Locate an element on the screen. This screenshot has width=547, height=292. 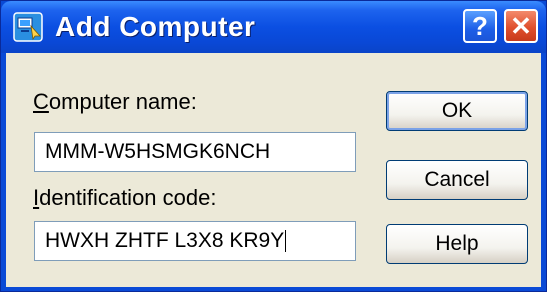
identification-code-label: Identification code: is located at coordinates (124, 198).